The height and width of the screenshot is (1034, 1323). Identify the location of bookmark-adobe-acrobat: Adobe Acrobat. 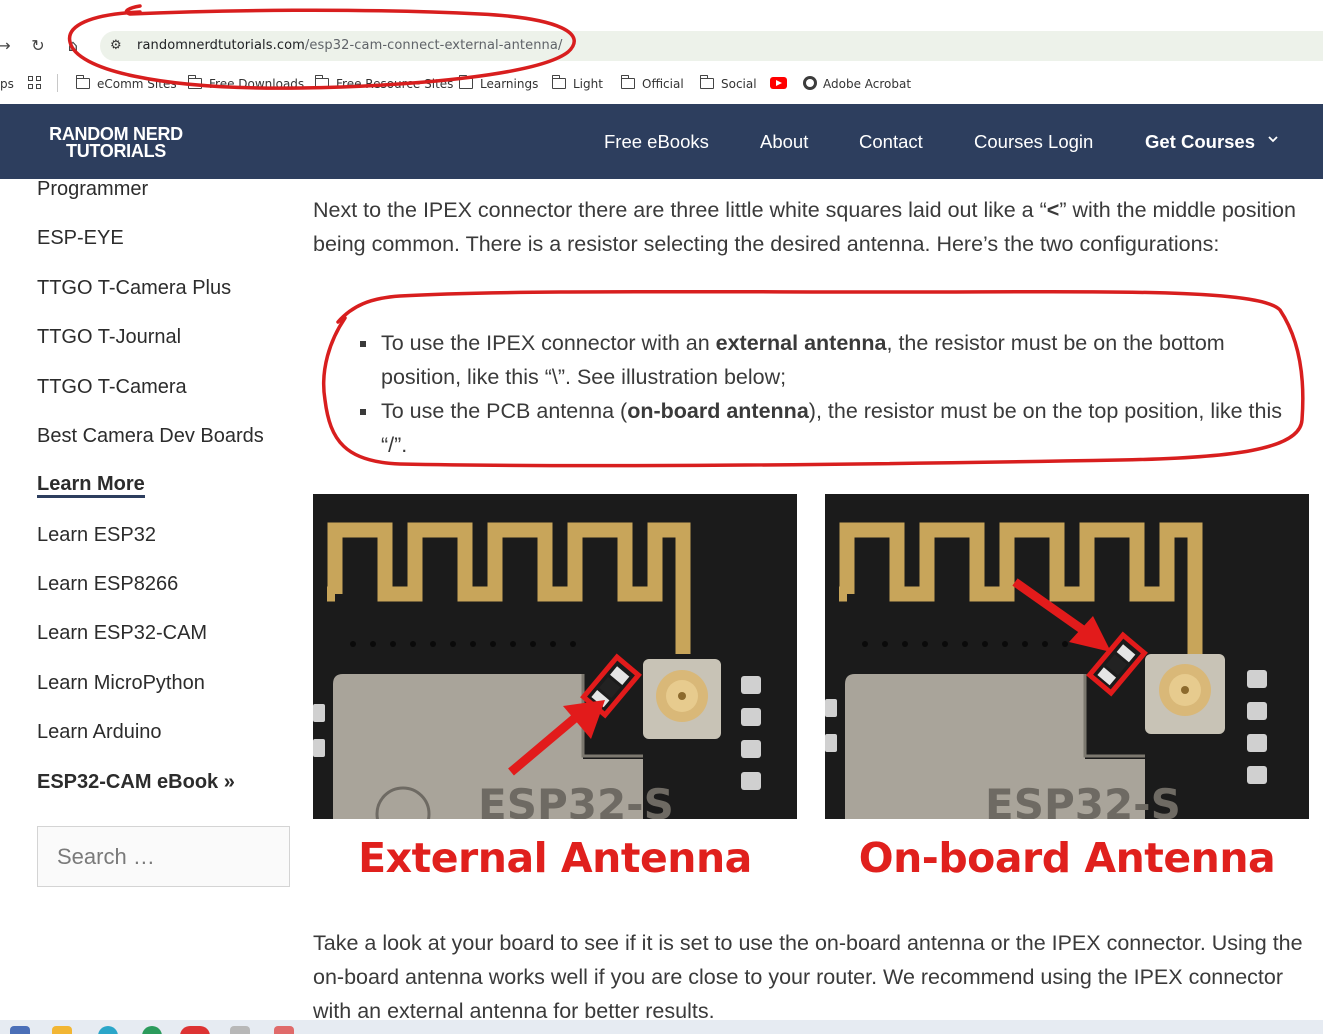
(857, 84).